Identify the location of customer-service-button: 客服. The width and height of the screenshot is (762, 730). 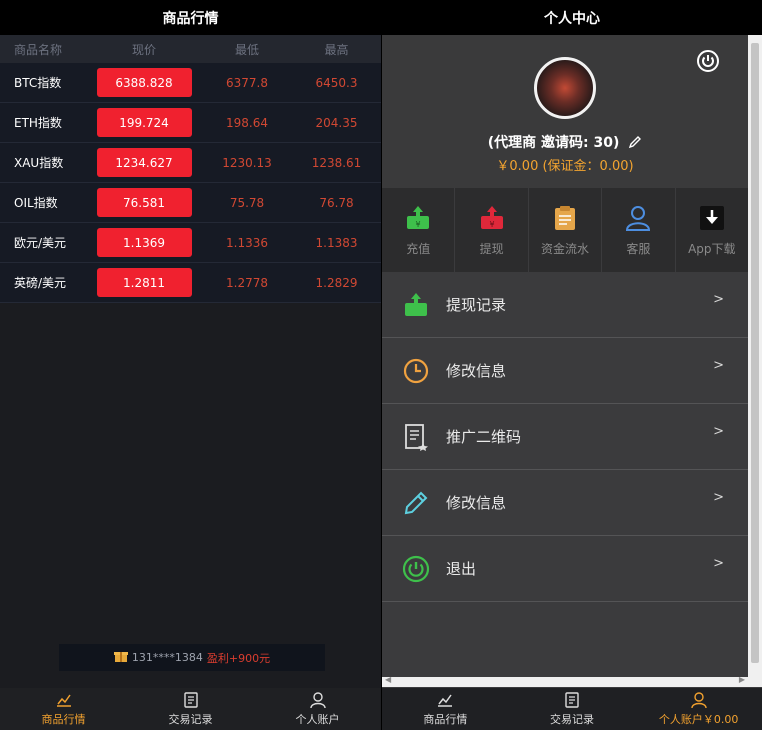
(639, 230).